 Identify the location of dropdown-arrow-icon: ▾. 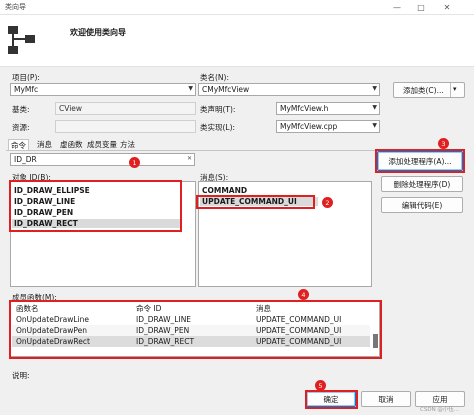
(455, 89).